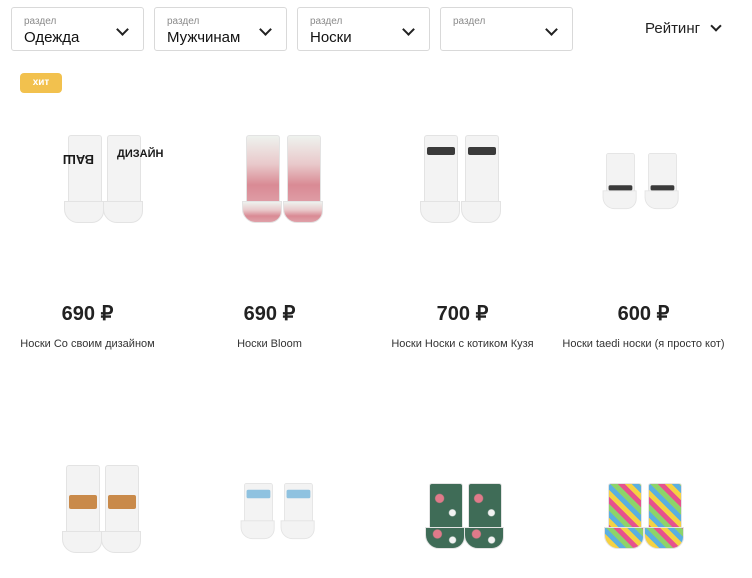  Describe the element at coordinates (462, 344) in the screenshot. I see `product-title: Носки Носки с котиком Кузя` at that location.